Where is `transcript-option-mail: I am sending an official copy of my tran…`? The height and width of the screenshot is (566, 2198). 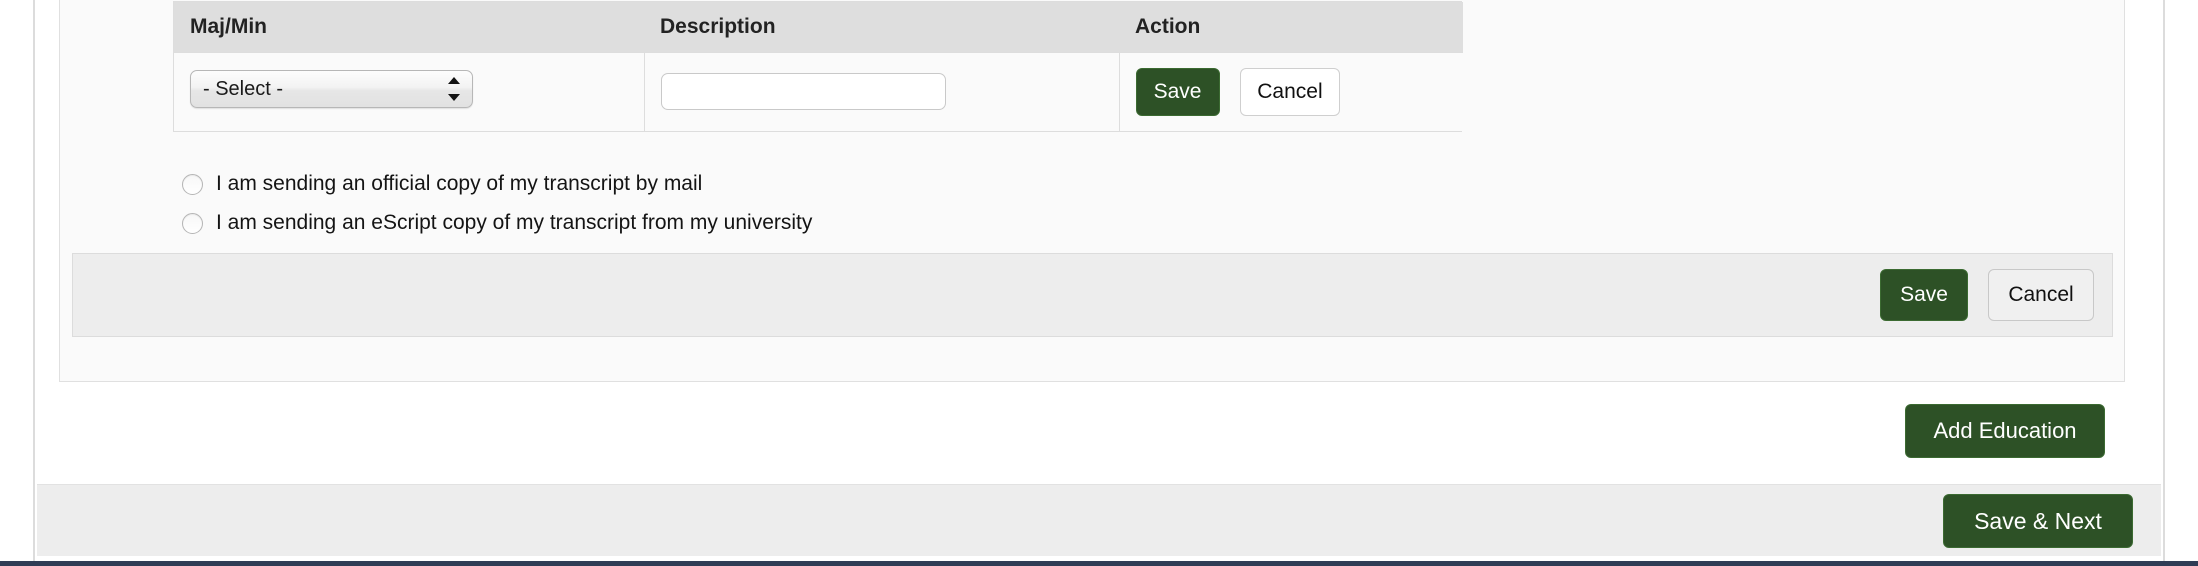 transcript-option-mail: I am sending an official copy of my tran… is located at coordinates (497, 184).